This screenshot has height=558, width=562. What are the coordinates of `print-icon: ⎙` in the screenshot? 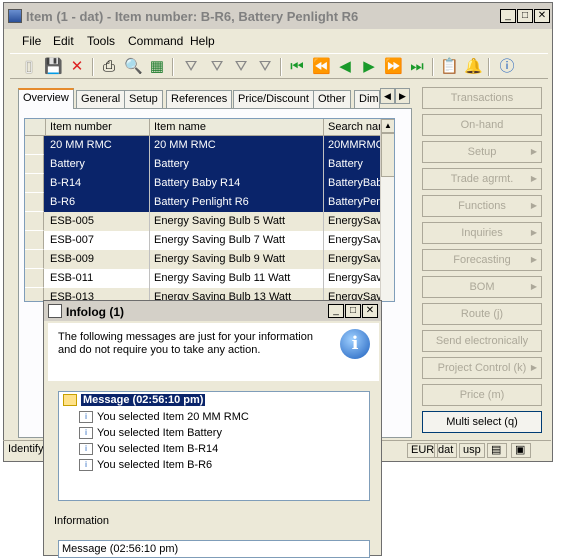 It's located at (109, 67).